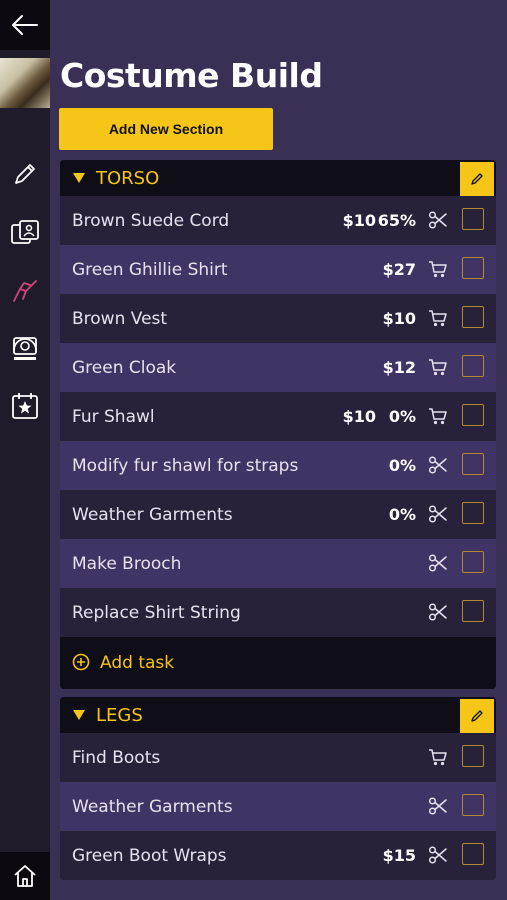  I want to click on sidebar-item-events, so click(25, 406).